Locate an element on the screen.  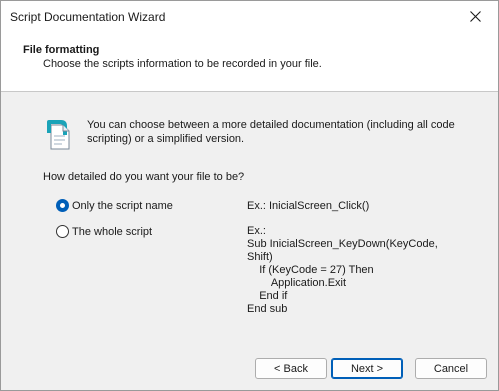
window-title: Script Documentation Wizard is located at coordinates (88, 17).